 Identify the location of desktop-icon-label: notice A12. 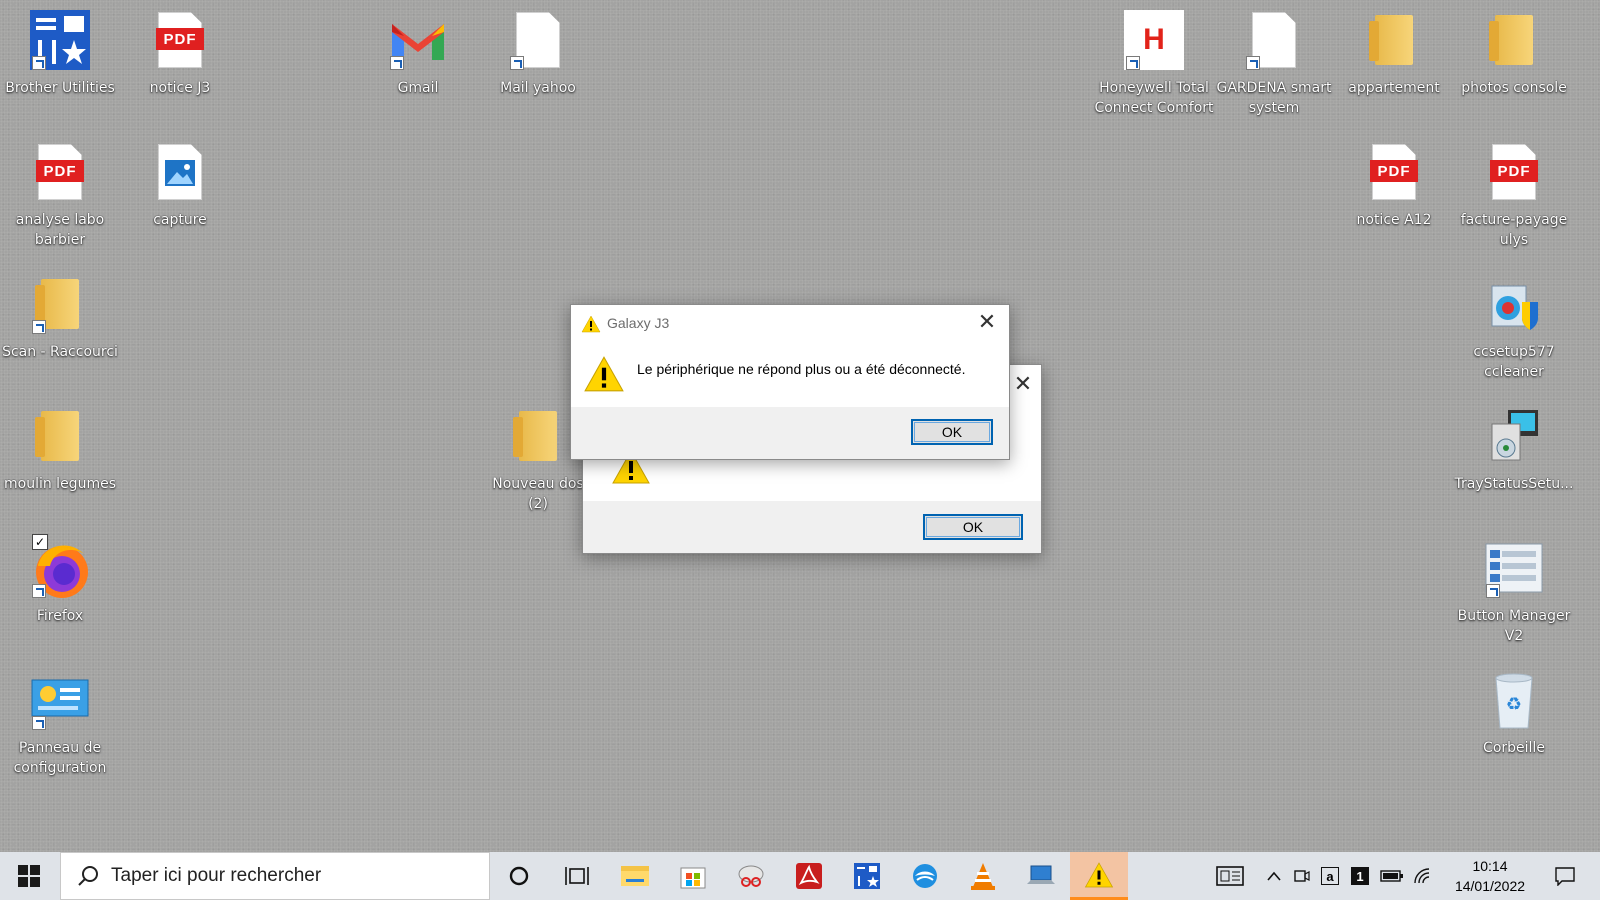
(1394, 220).